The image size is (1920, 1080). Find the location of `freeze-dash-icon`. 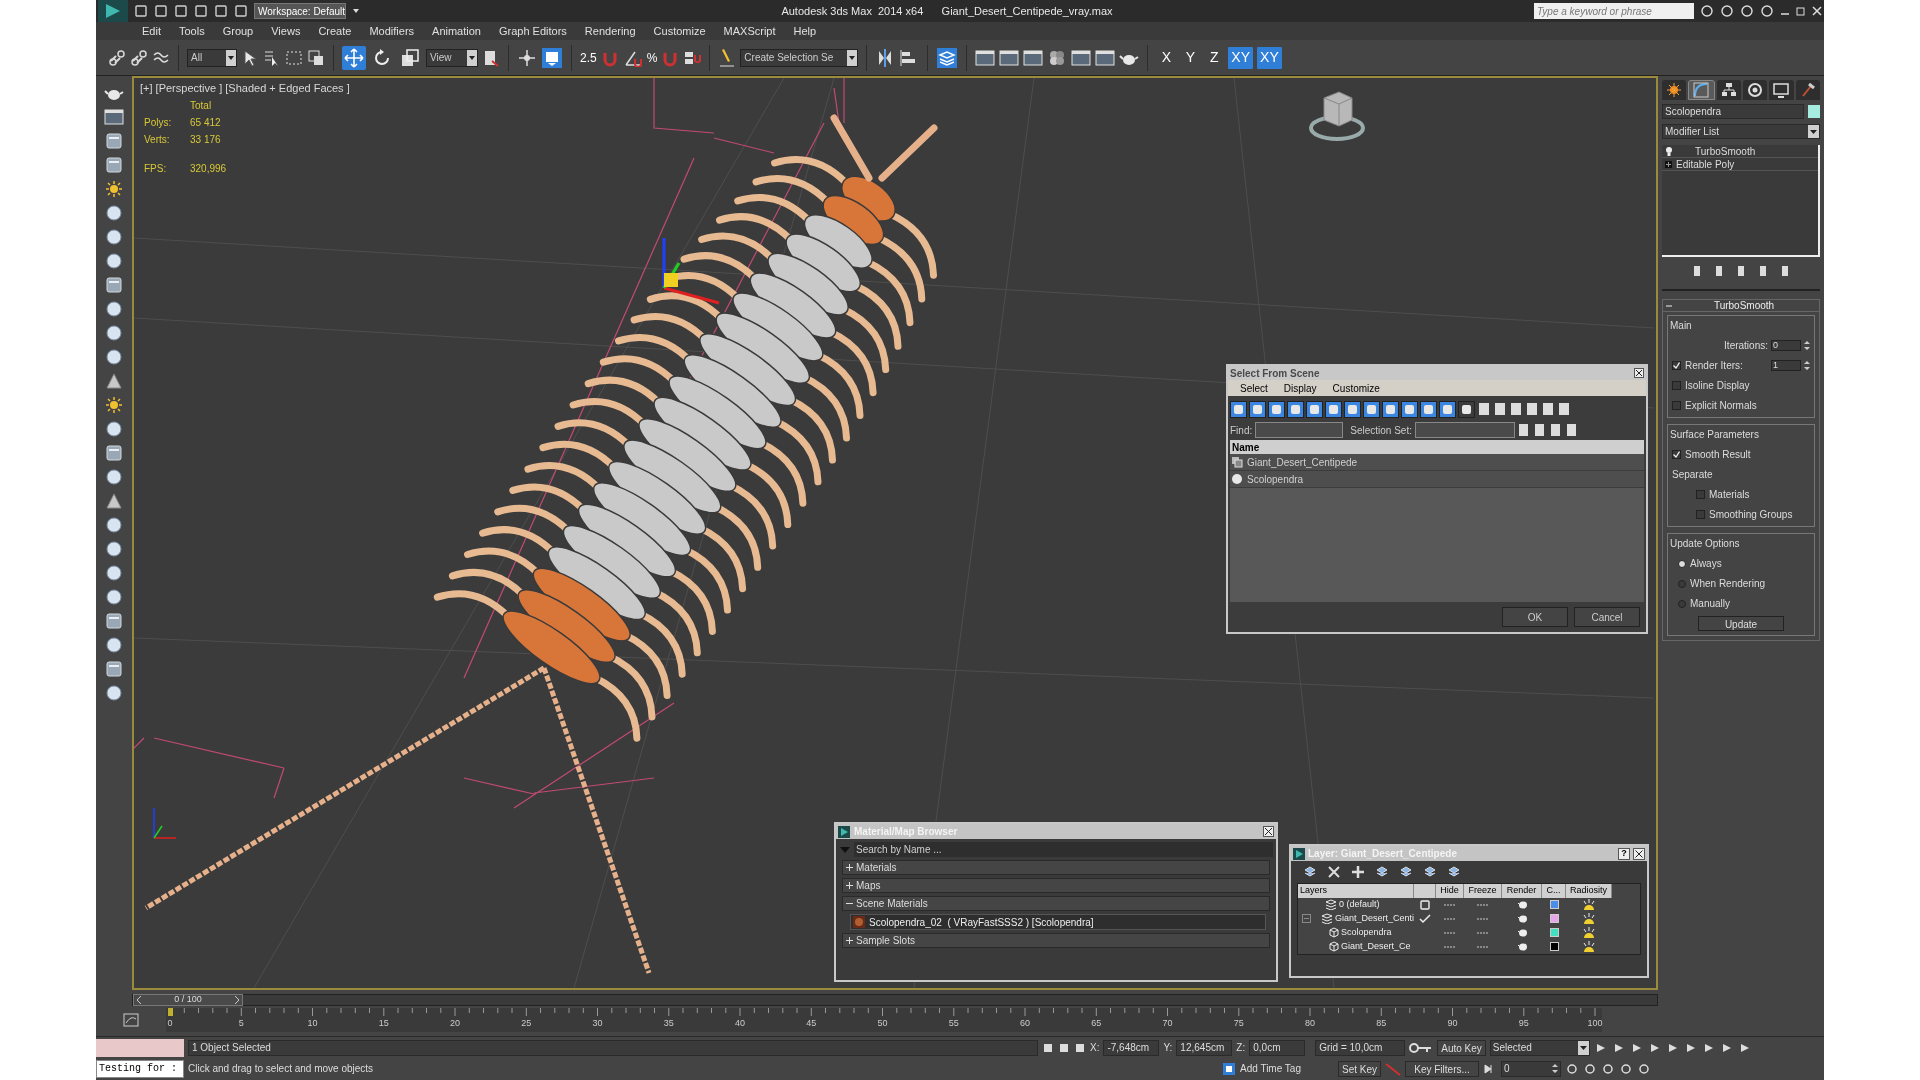

freeze-dash-icon is located at coordinates (1483, 946).